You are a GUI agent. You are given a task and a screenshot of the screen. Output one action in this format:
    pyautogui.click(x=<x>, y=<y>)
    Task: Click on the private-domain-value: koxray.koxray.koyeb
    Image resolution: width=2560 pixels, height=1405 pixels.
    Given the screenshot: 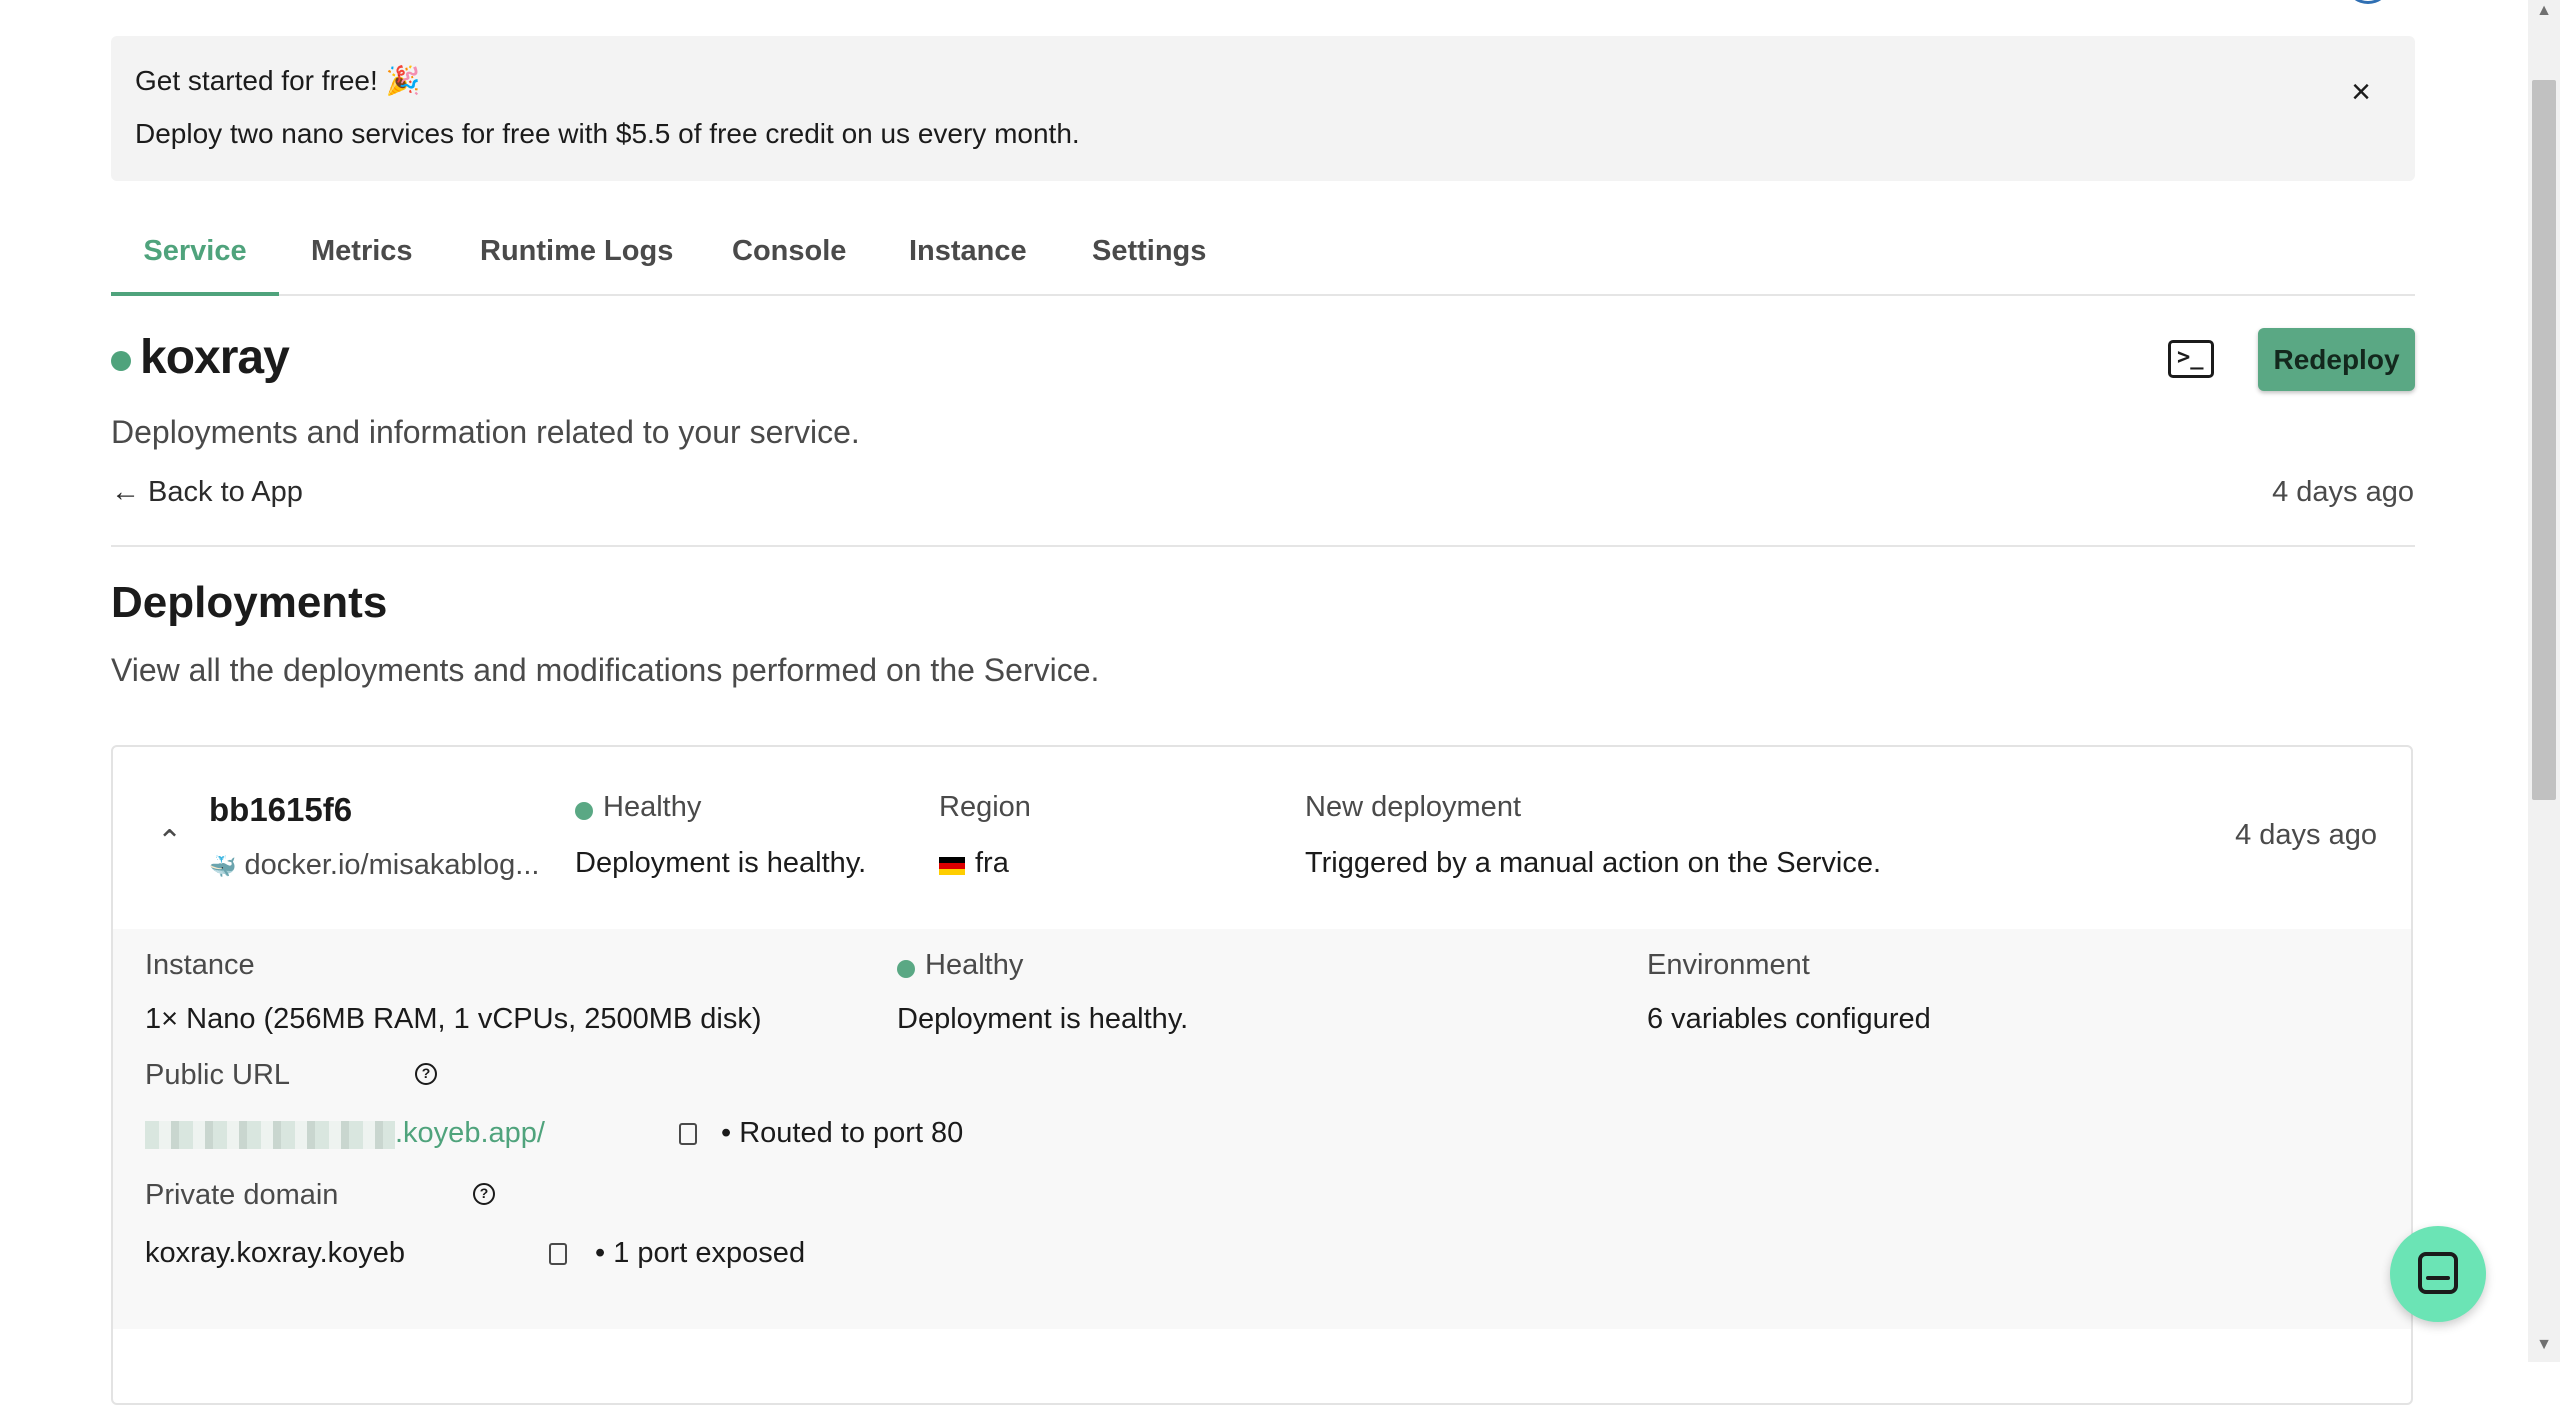 What is the action you would take?
    pyautogui.click(x=275, y=1253)
    